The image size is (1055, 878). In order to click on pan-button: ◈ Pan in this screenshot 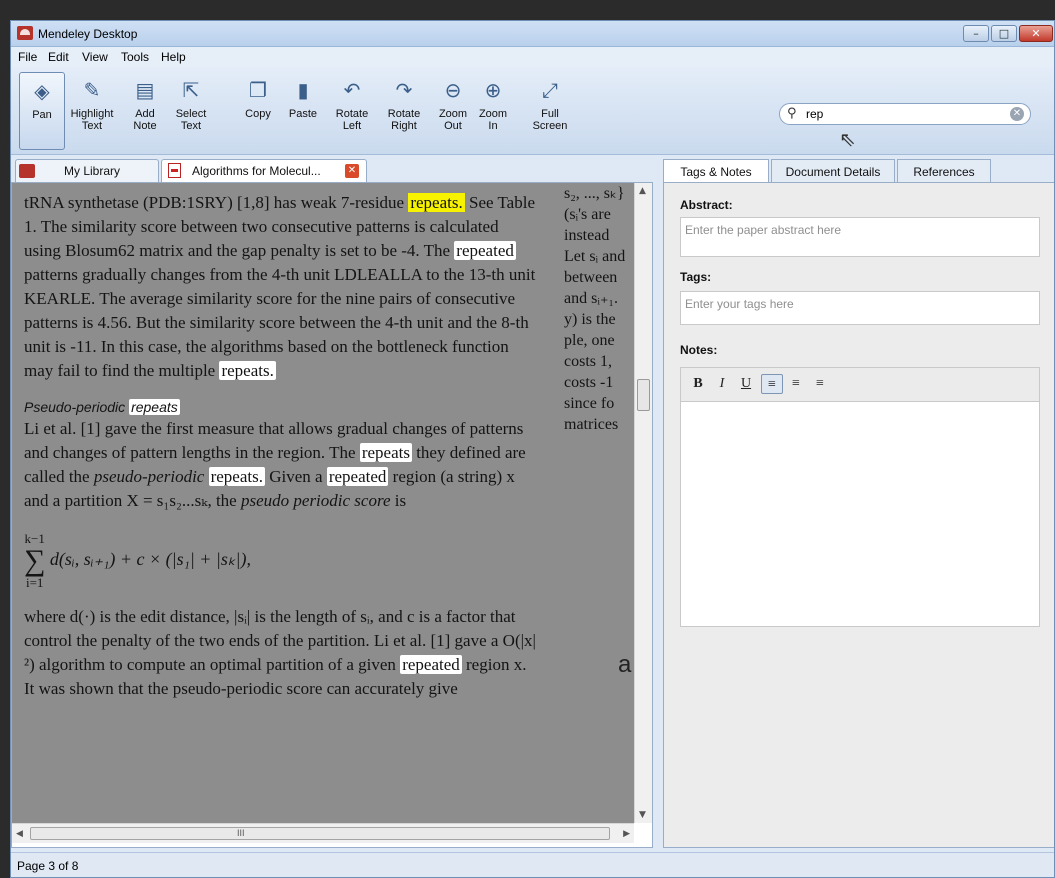, I will do `click(42, 111)`.